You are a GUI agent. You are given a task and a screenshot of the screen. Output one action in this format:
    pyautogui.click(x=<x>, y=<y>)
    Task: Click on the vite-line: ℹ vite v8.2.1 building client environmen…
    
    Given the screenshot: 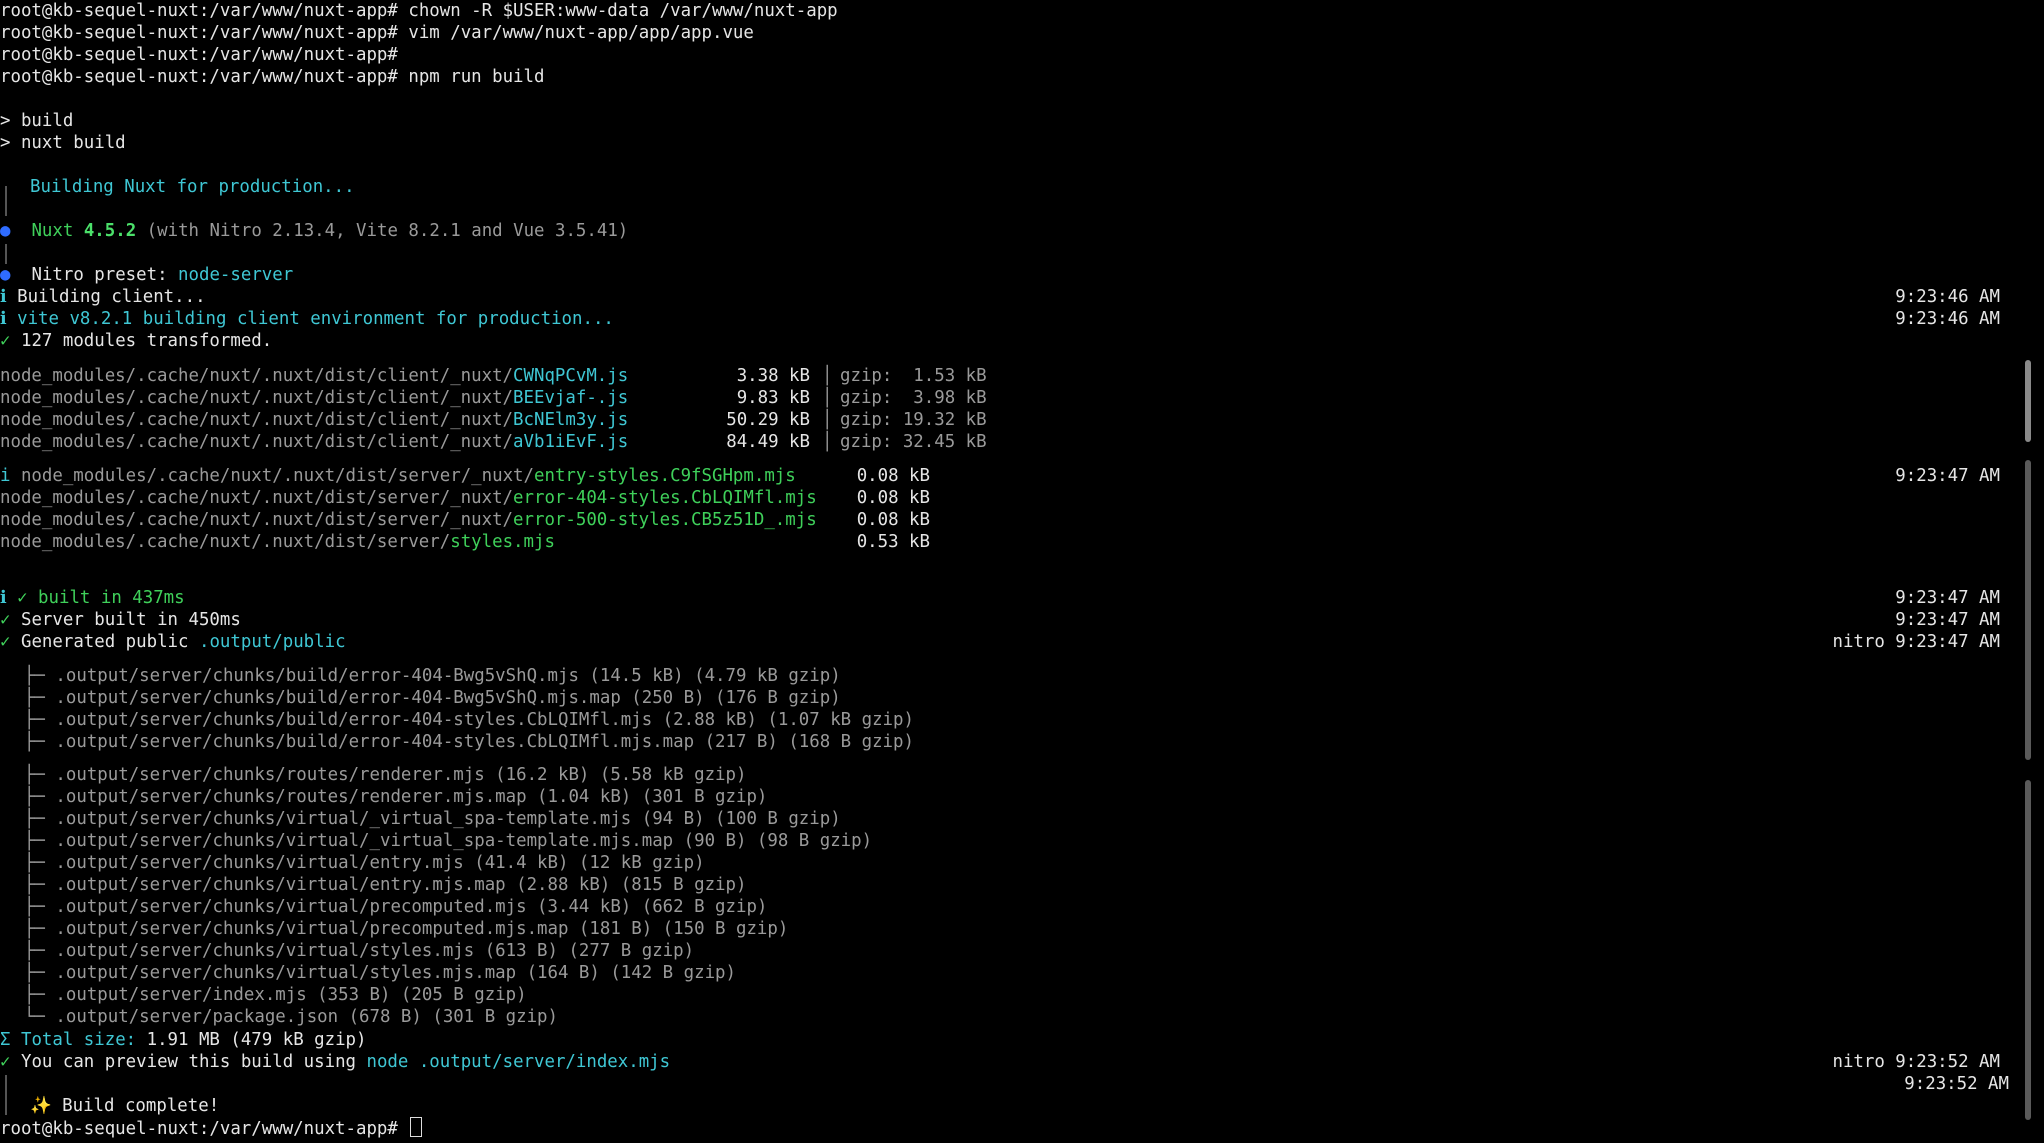 What is the action you would take?
    pyautogui.click(x=307, y=319)
    